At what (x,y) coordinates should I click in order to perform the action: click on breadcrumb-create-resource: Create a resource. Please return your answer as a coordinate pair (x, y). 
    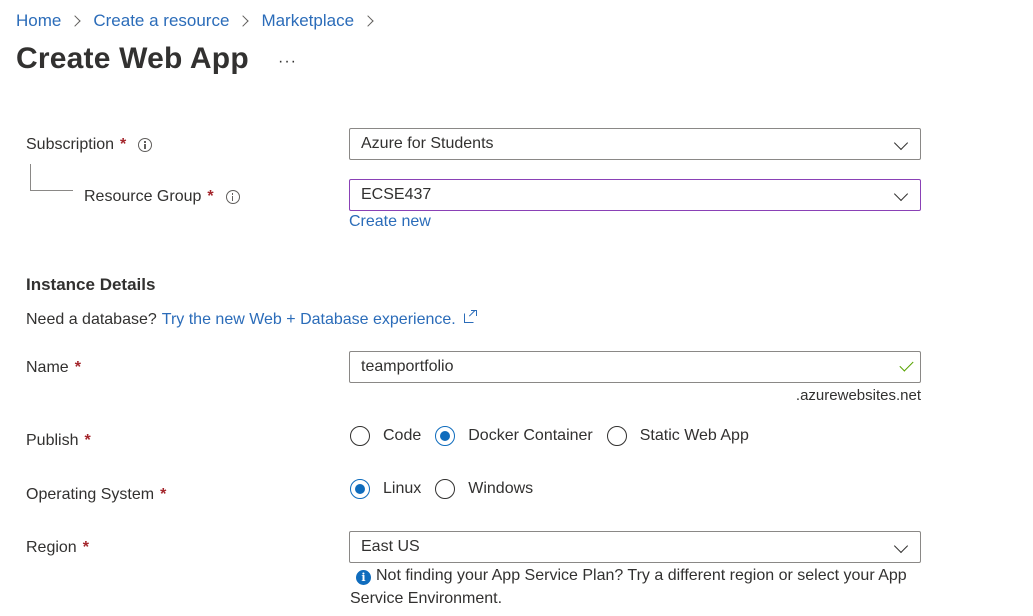
    Looking at the image, I should click on (161, 21).